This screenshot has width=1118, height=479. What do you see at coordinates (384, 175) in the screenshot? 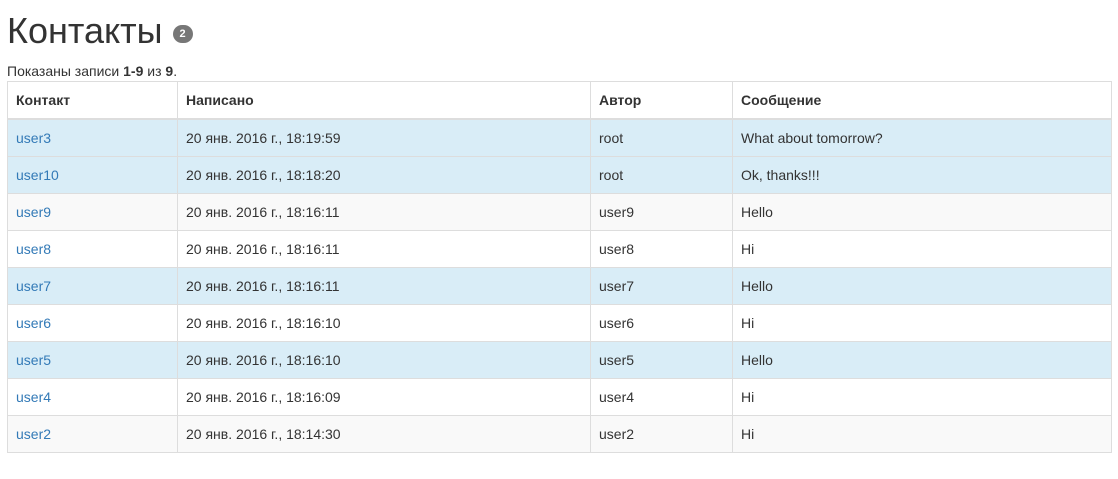
I see `cell-written: 20 янв. 2016 г., 18:18:20` at bounding box center [384, 175].